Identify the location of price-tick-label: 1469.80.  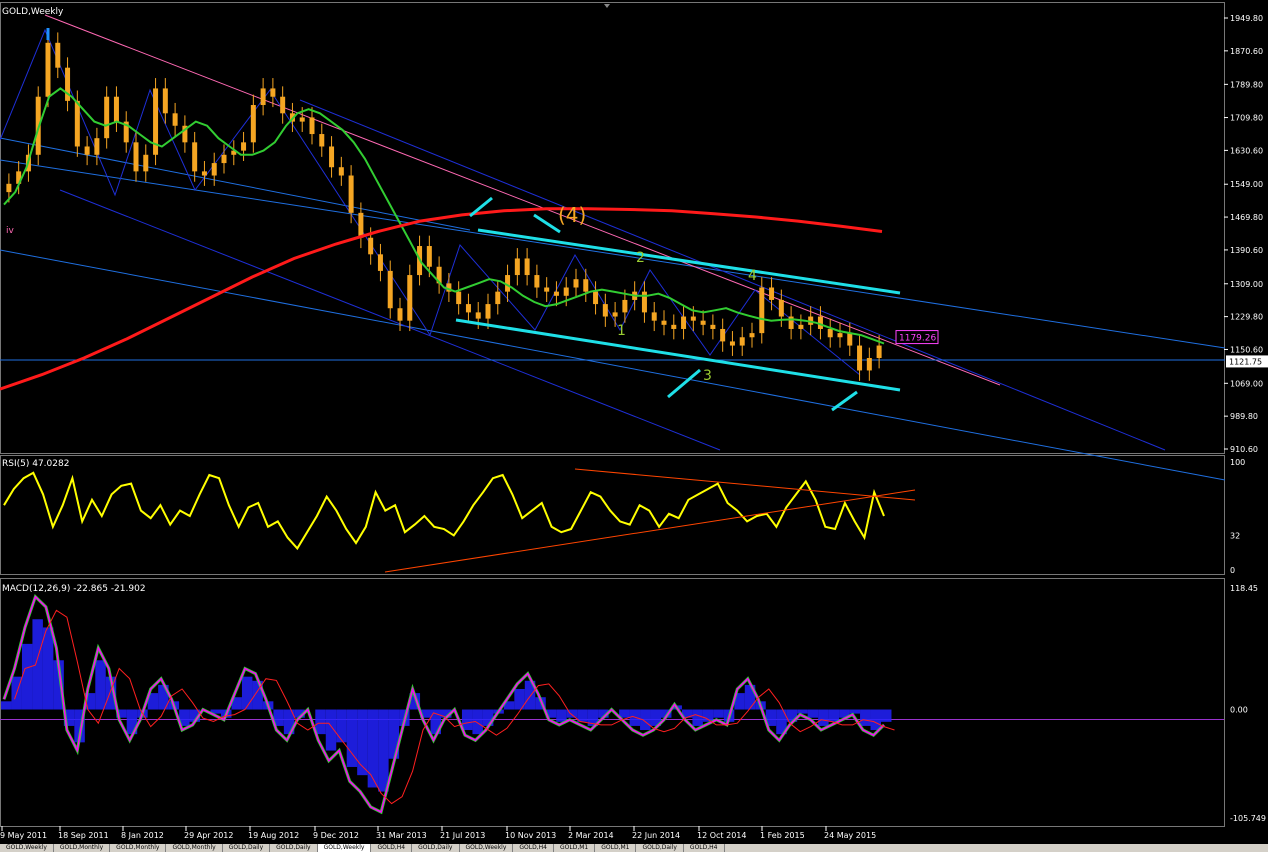
(1246, 217).